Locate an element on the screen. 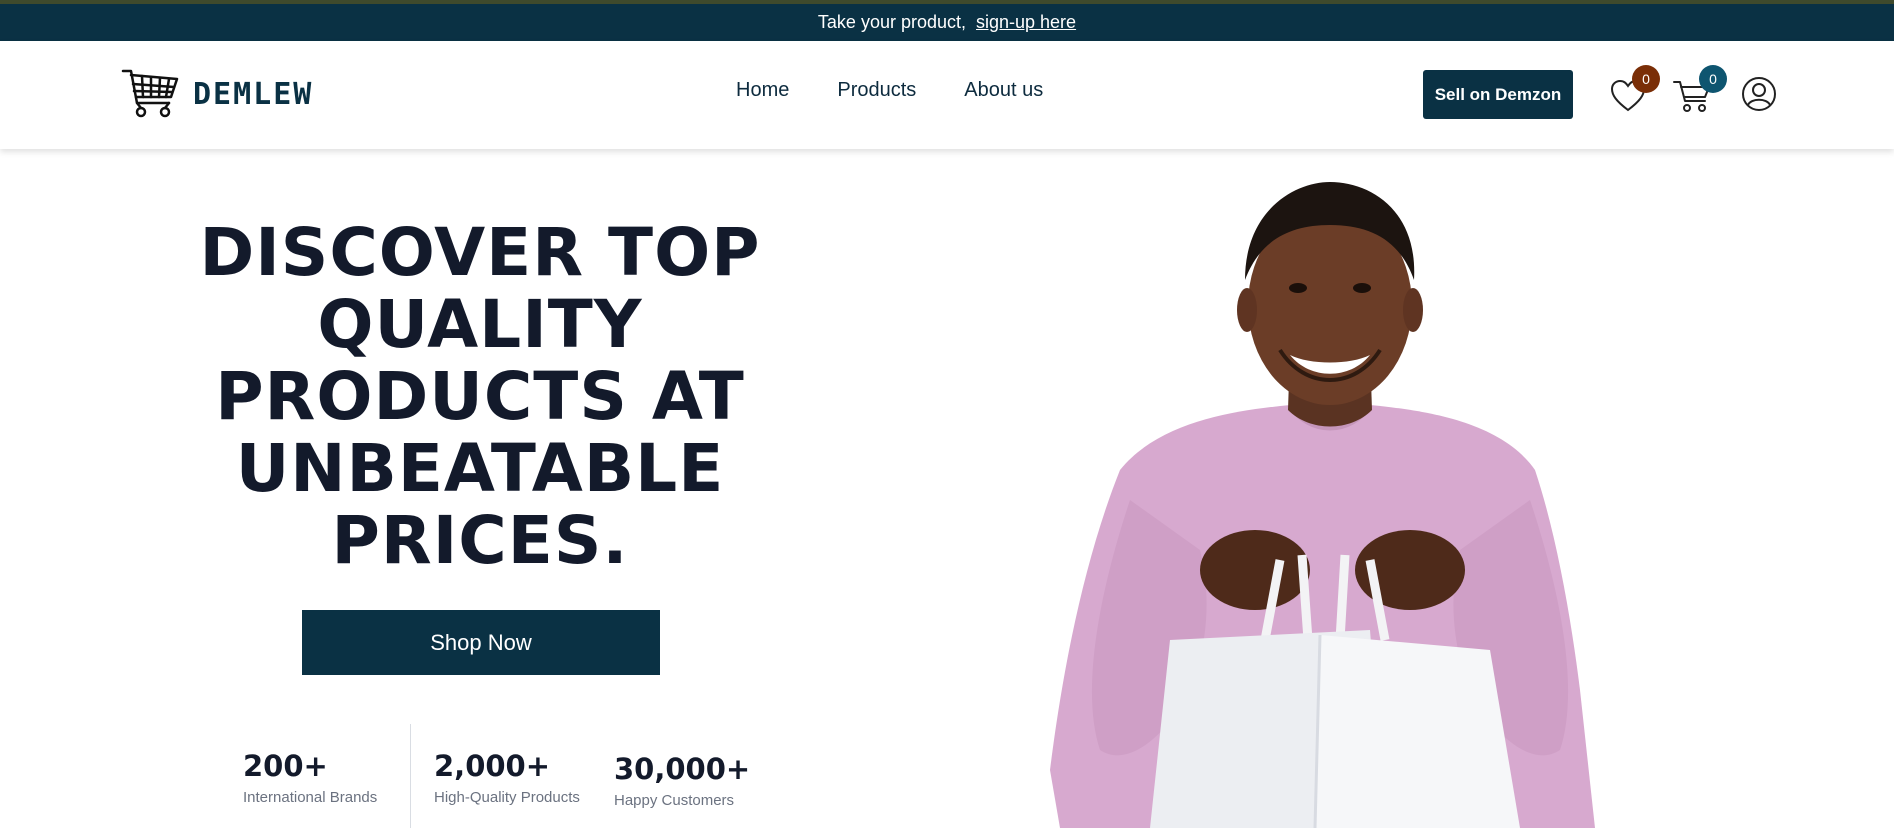 This screenshot has width=1894, height=828. signup-link: sign-up here is located at coordinates (1026, 22).